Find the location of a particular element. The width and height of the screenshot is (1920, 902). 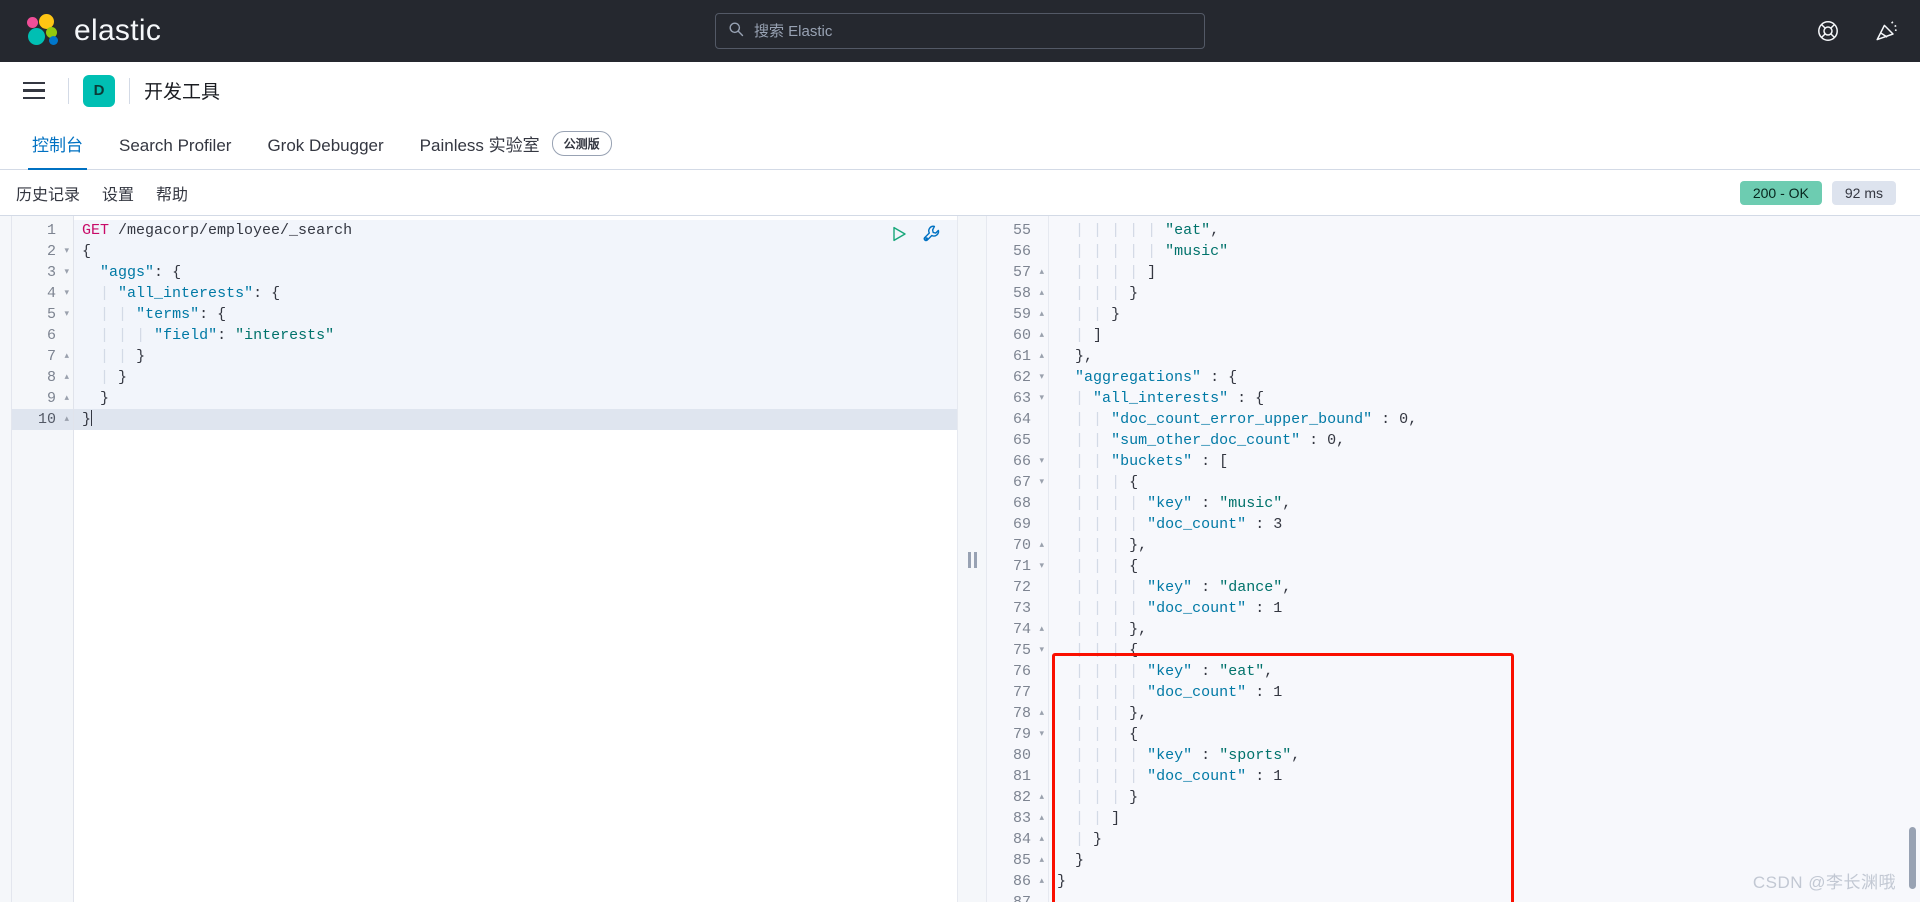

code-line: { is located at coordinates (515, 251).